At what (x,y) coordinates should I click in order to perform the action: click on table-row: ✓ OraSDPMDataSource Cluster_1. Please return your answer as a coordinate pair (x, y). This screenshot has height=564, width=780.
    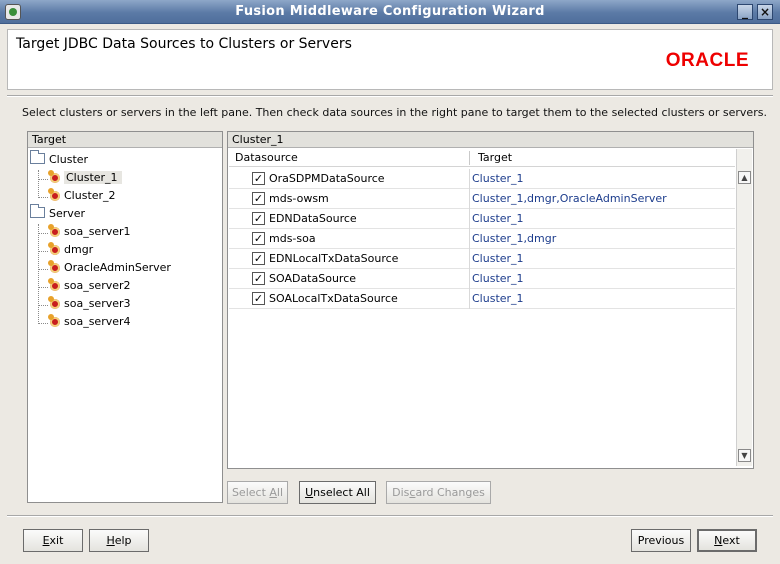
    Looking at the image, I should click on (482, 179).